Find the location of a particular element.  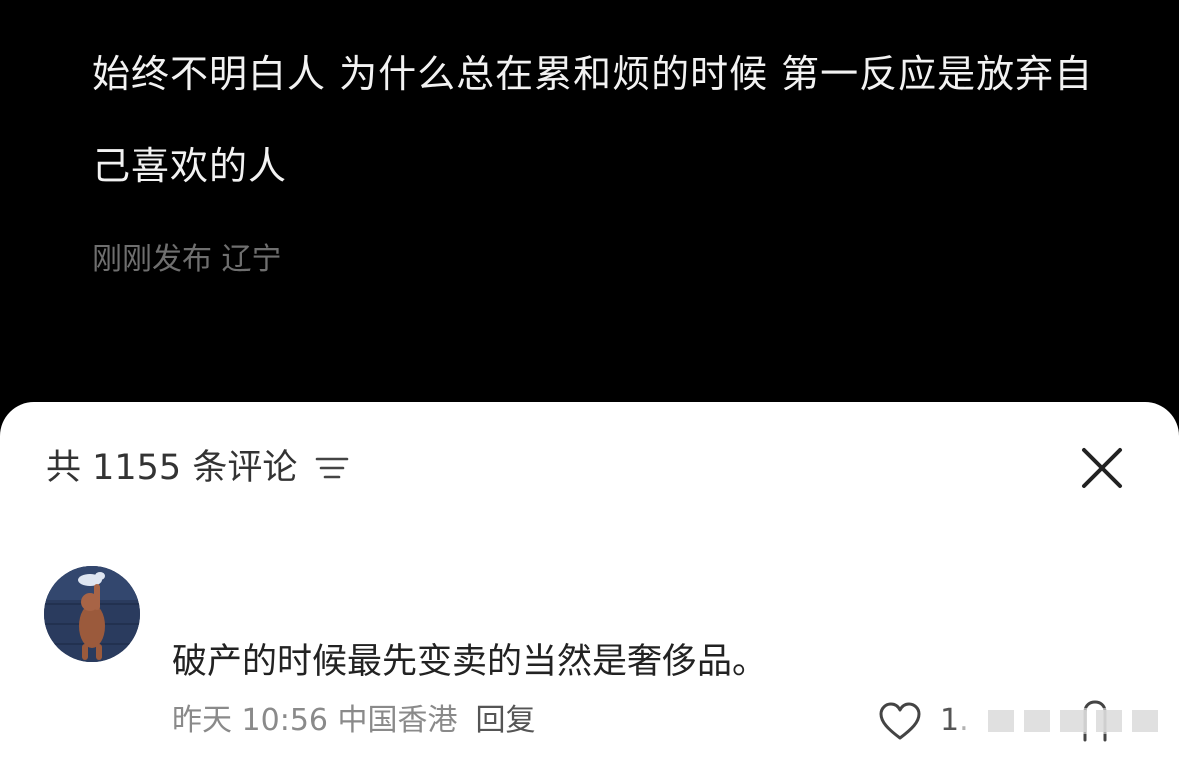

cartoon-avatar-icon is located at coordinates (92, 614).